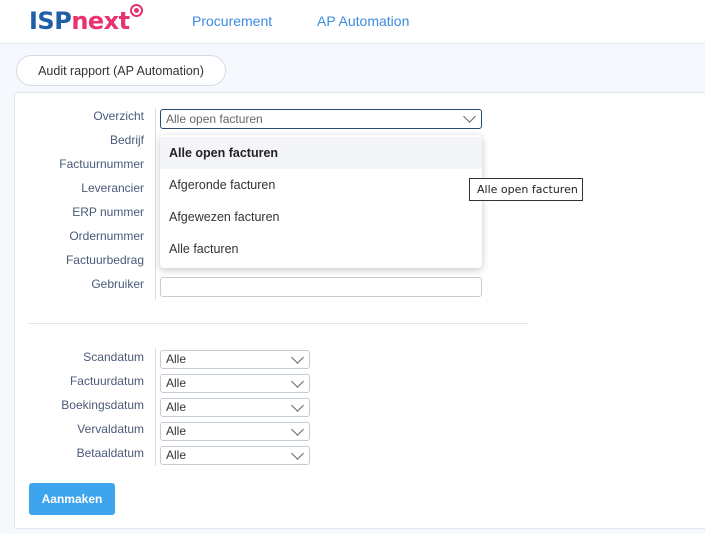  I want to click on label-leverancier: Leverancier, so click(112, 188).